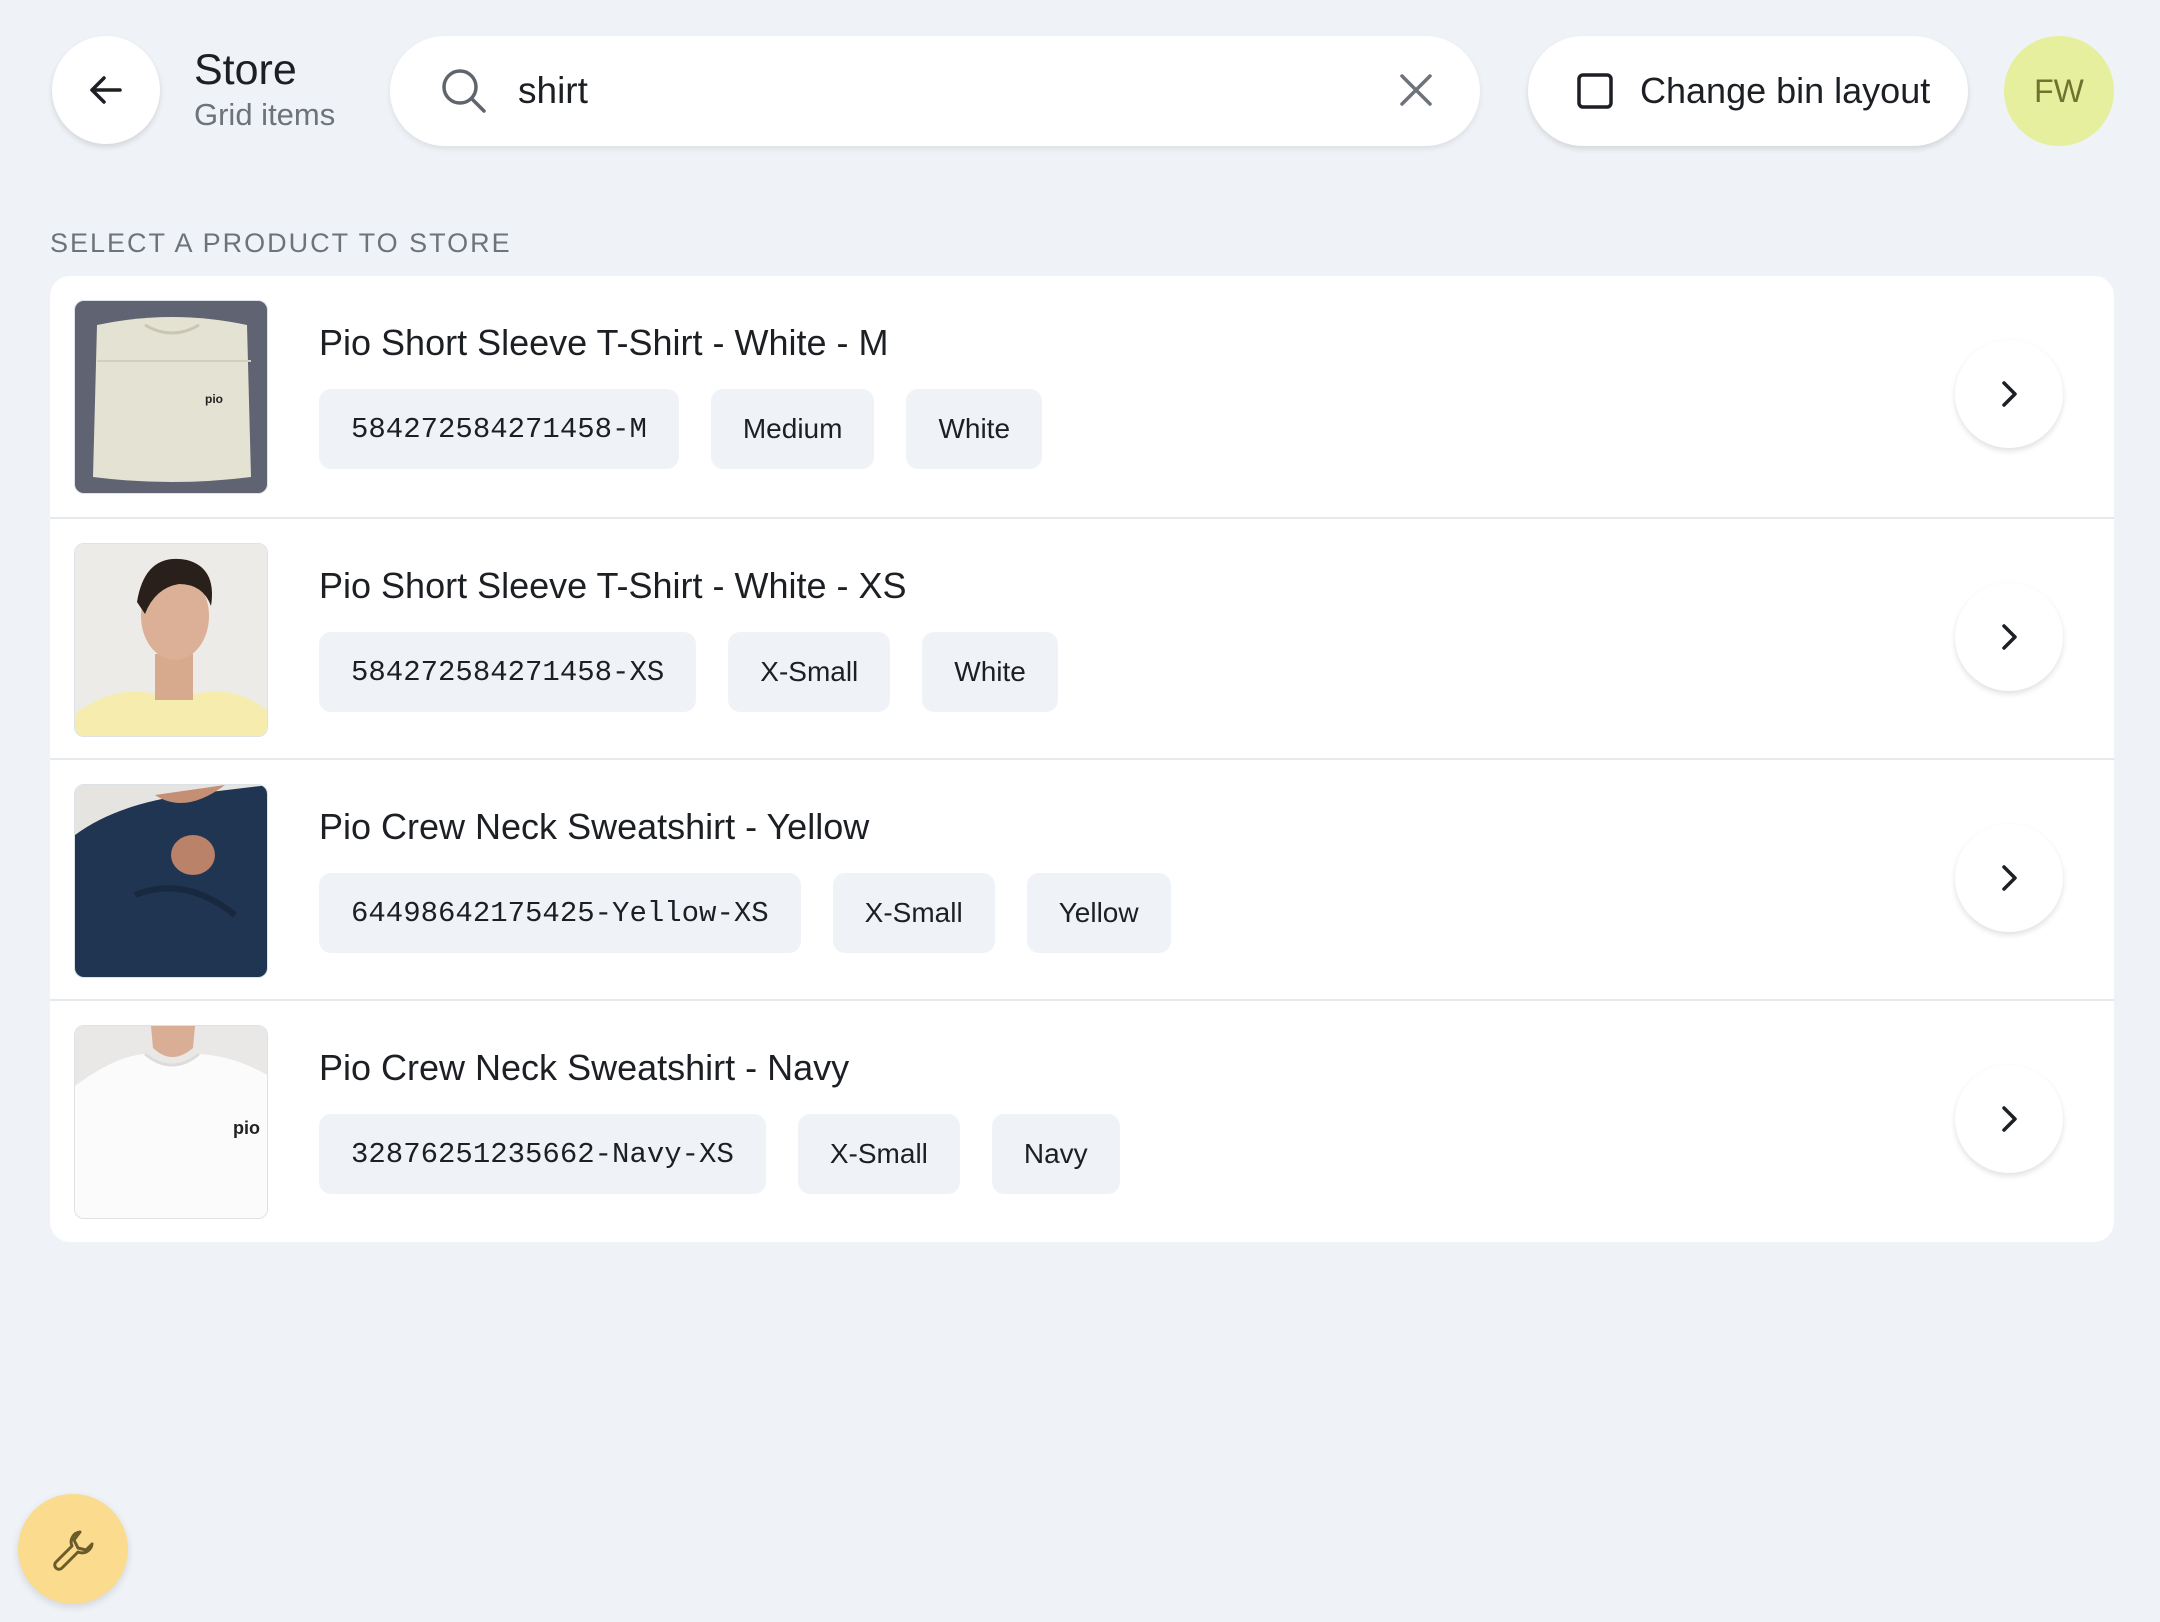 This screenshot has height=1622, width=2160. I want to click on square-icon, so click(1595, 91).